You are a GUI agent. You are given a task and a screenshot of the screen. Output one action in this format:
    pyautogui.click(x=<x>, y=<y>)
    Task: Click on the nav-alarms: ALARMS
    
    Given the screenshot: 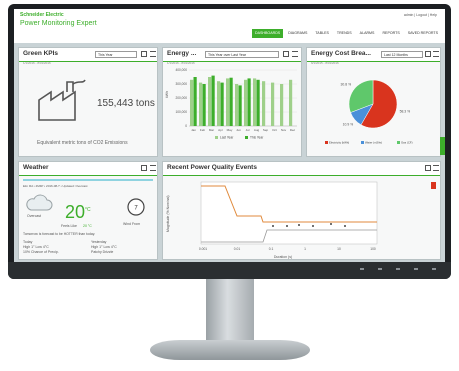 What is the action you would take?
    pyautogui.click(x=367, y=33)
    